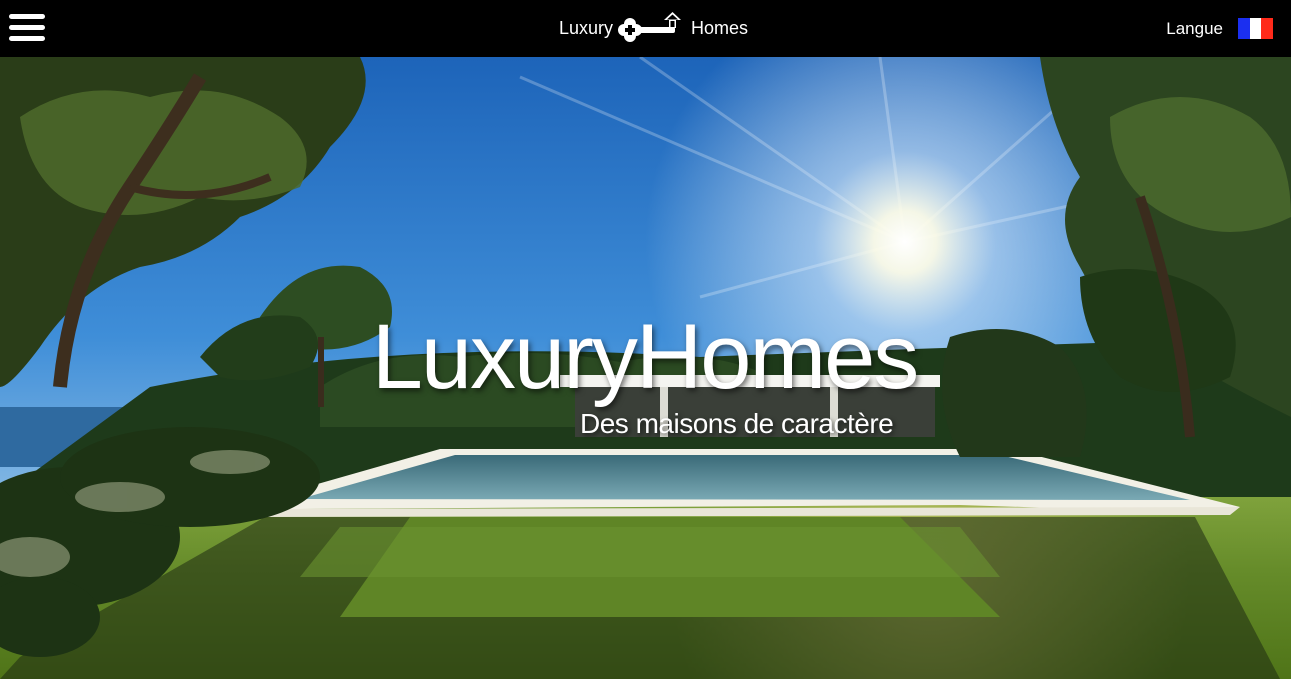 Image resolution: width=1291 pixels, height=679 pixels. What do you see at coordinates (737, 423) in the screenshot?
I see `hero-subtitle: Des maisons de caractère` at bounding box center [737, 423].